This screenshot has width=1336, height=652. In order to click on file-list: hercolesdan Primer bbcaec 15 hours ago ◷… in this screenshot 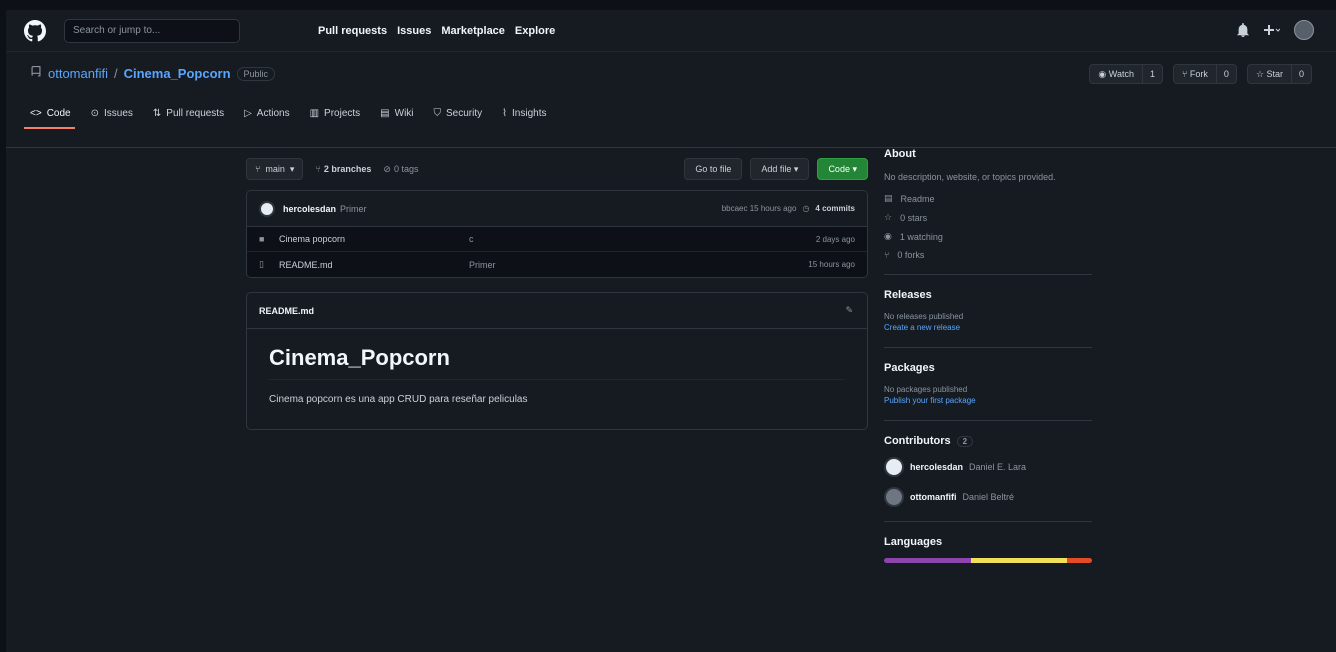, I will do `click(557, 234)`.